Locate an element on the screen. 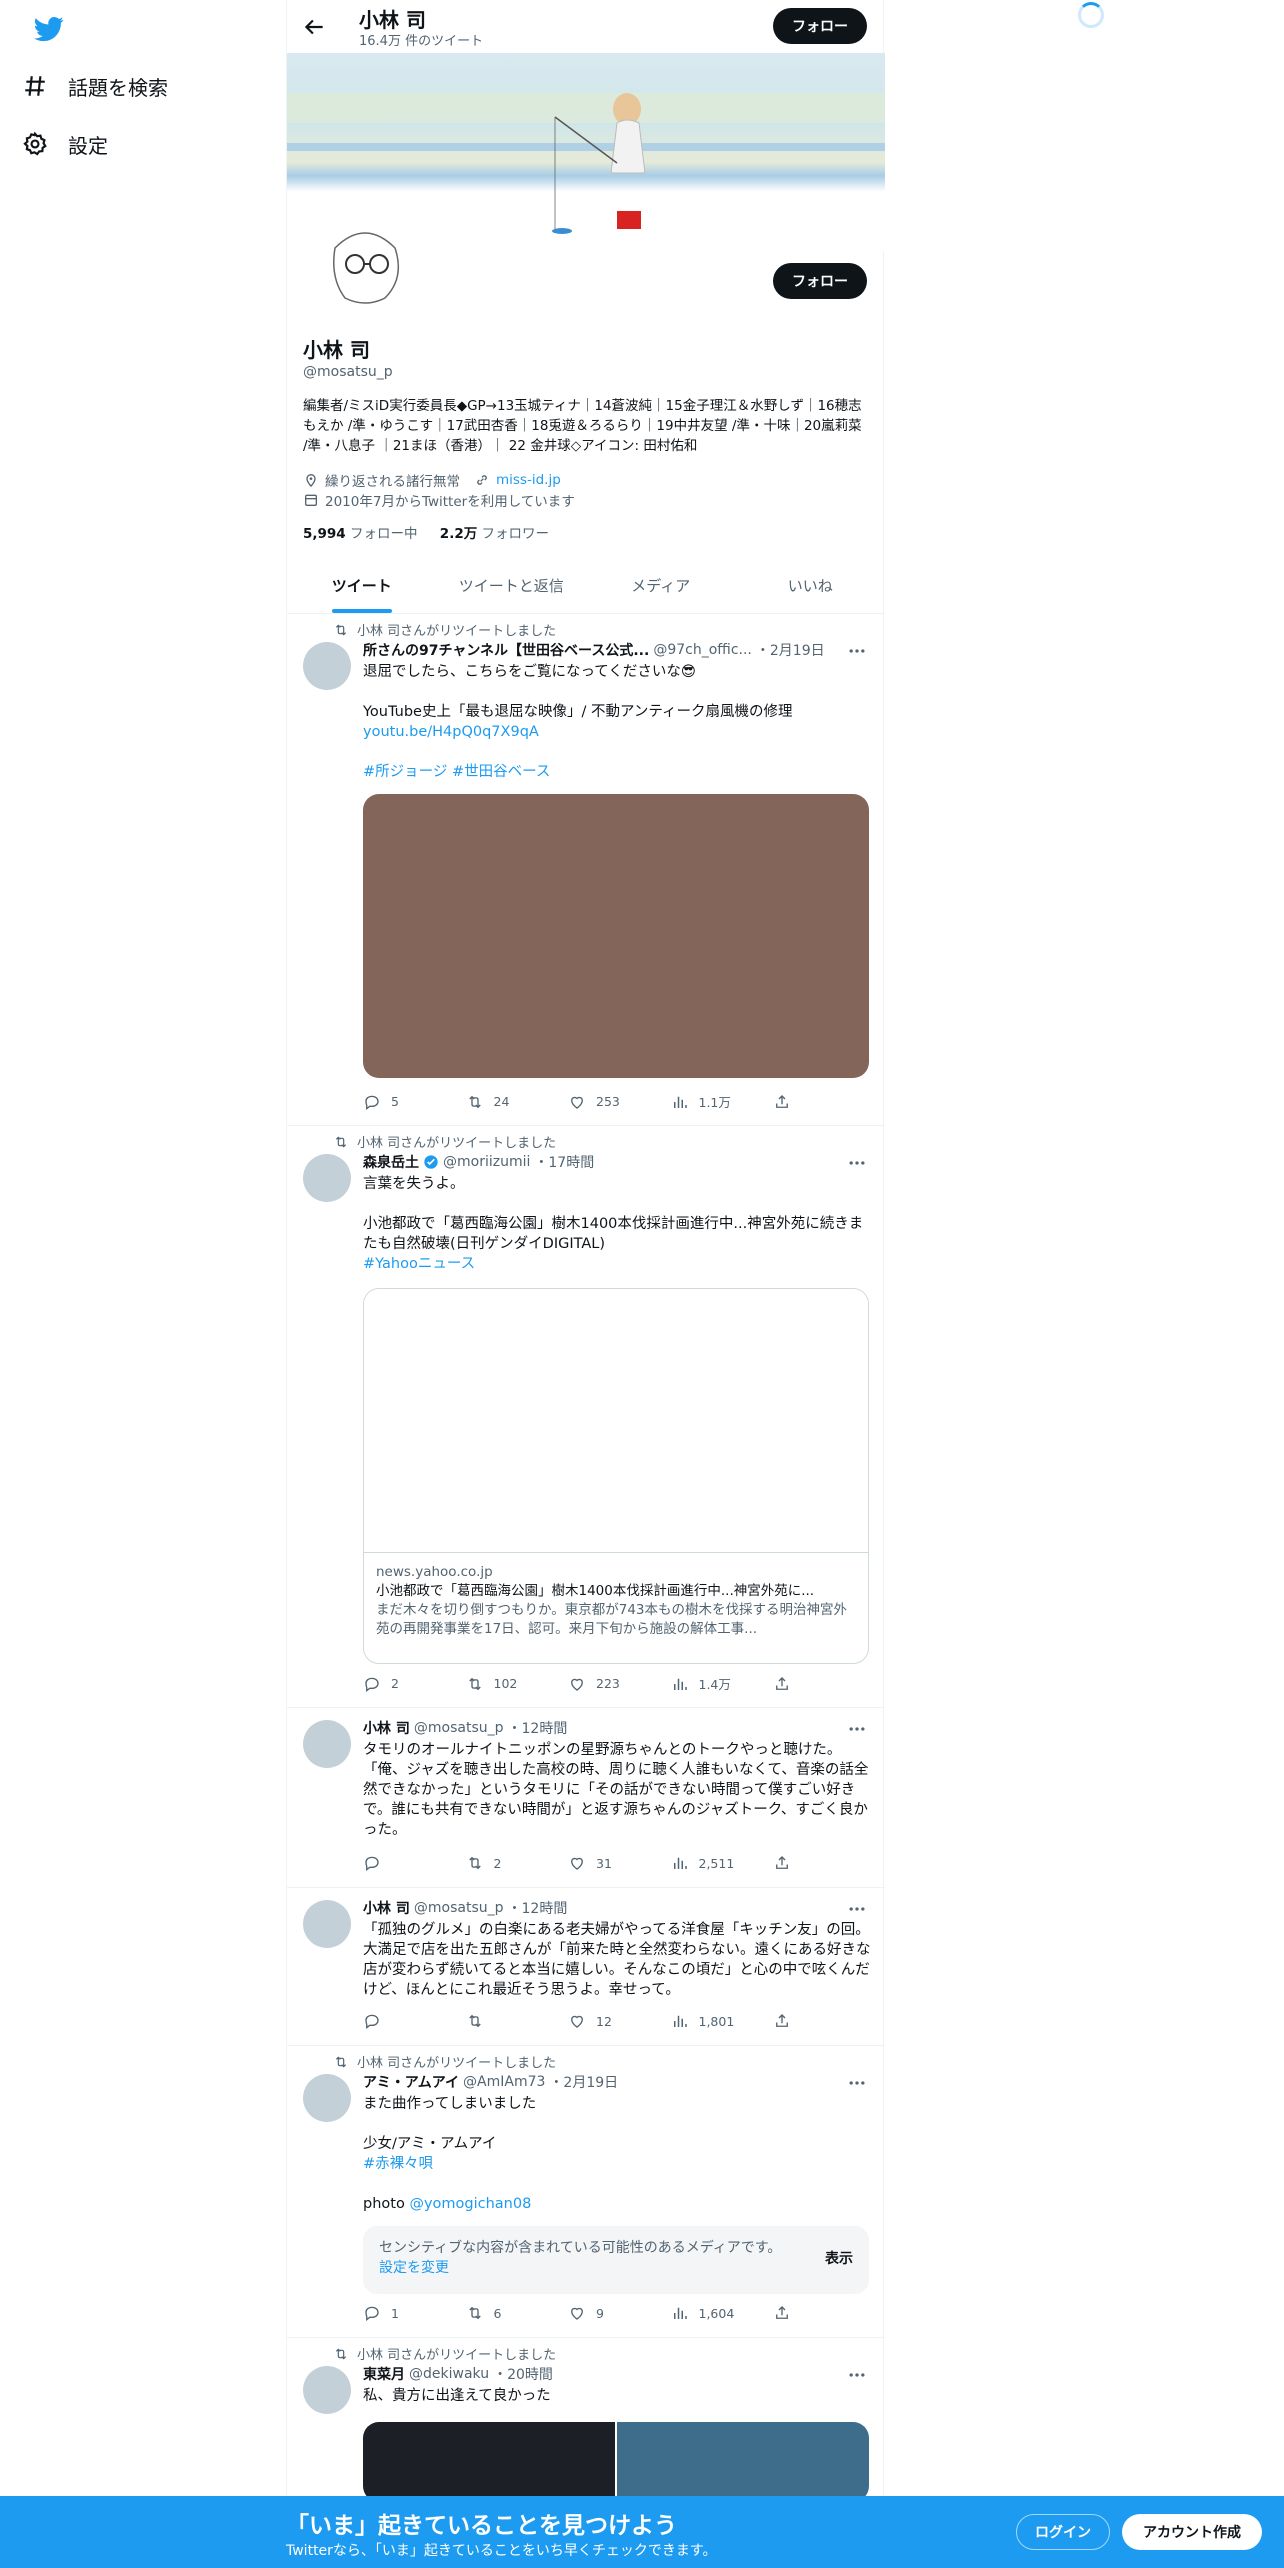  profile-avatar is located at coordinates (371, 264).